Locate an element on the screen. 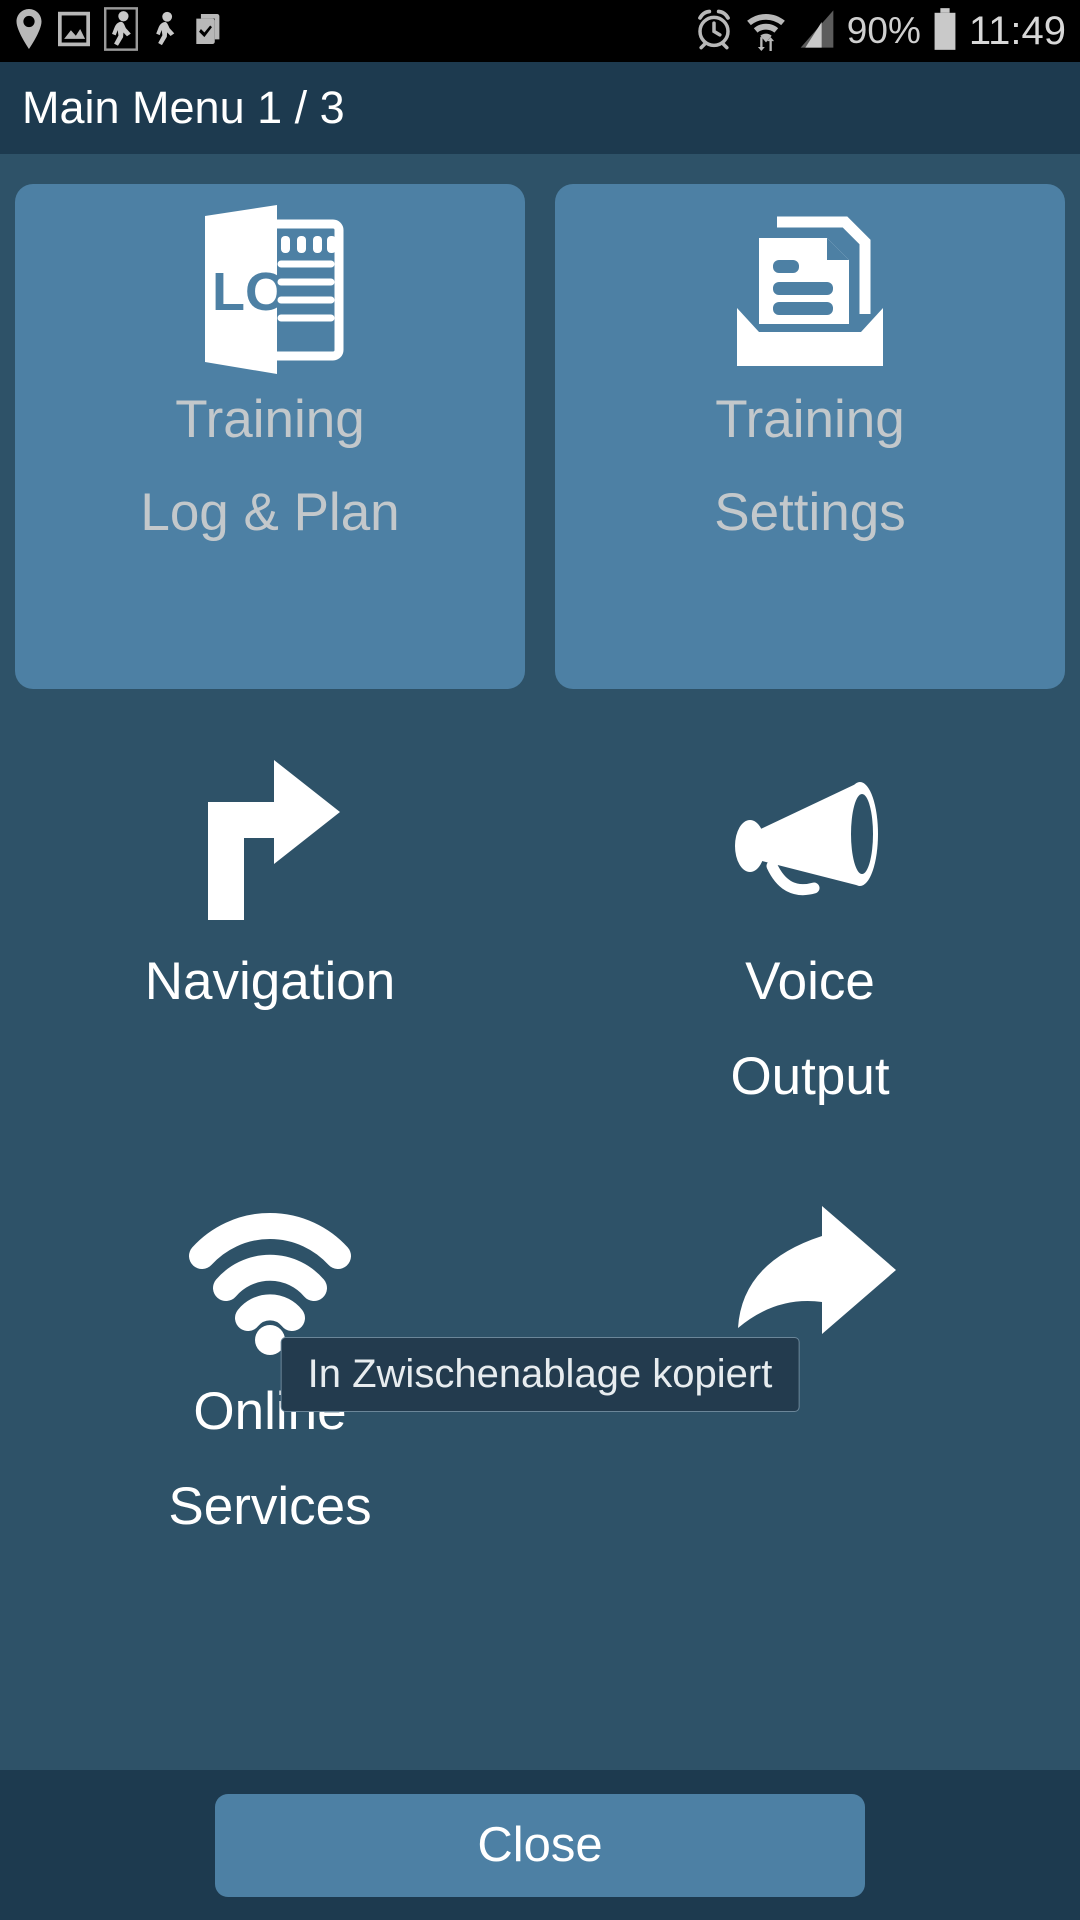  menu-item-label-line2: Services is located at coordinates (270, 1506).